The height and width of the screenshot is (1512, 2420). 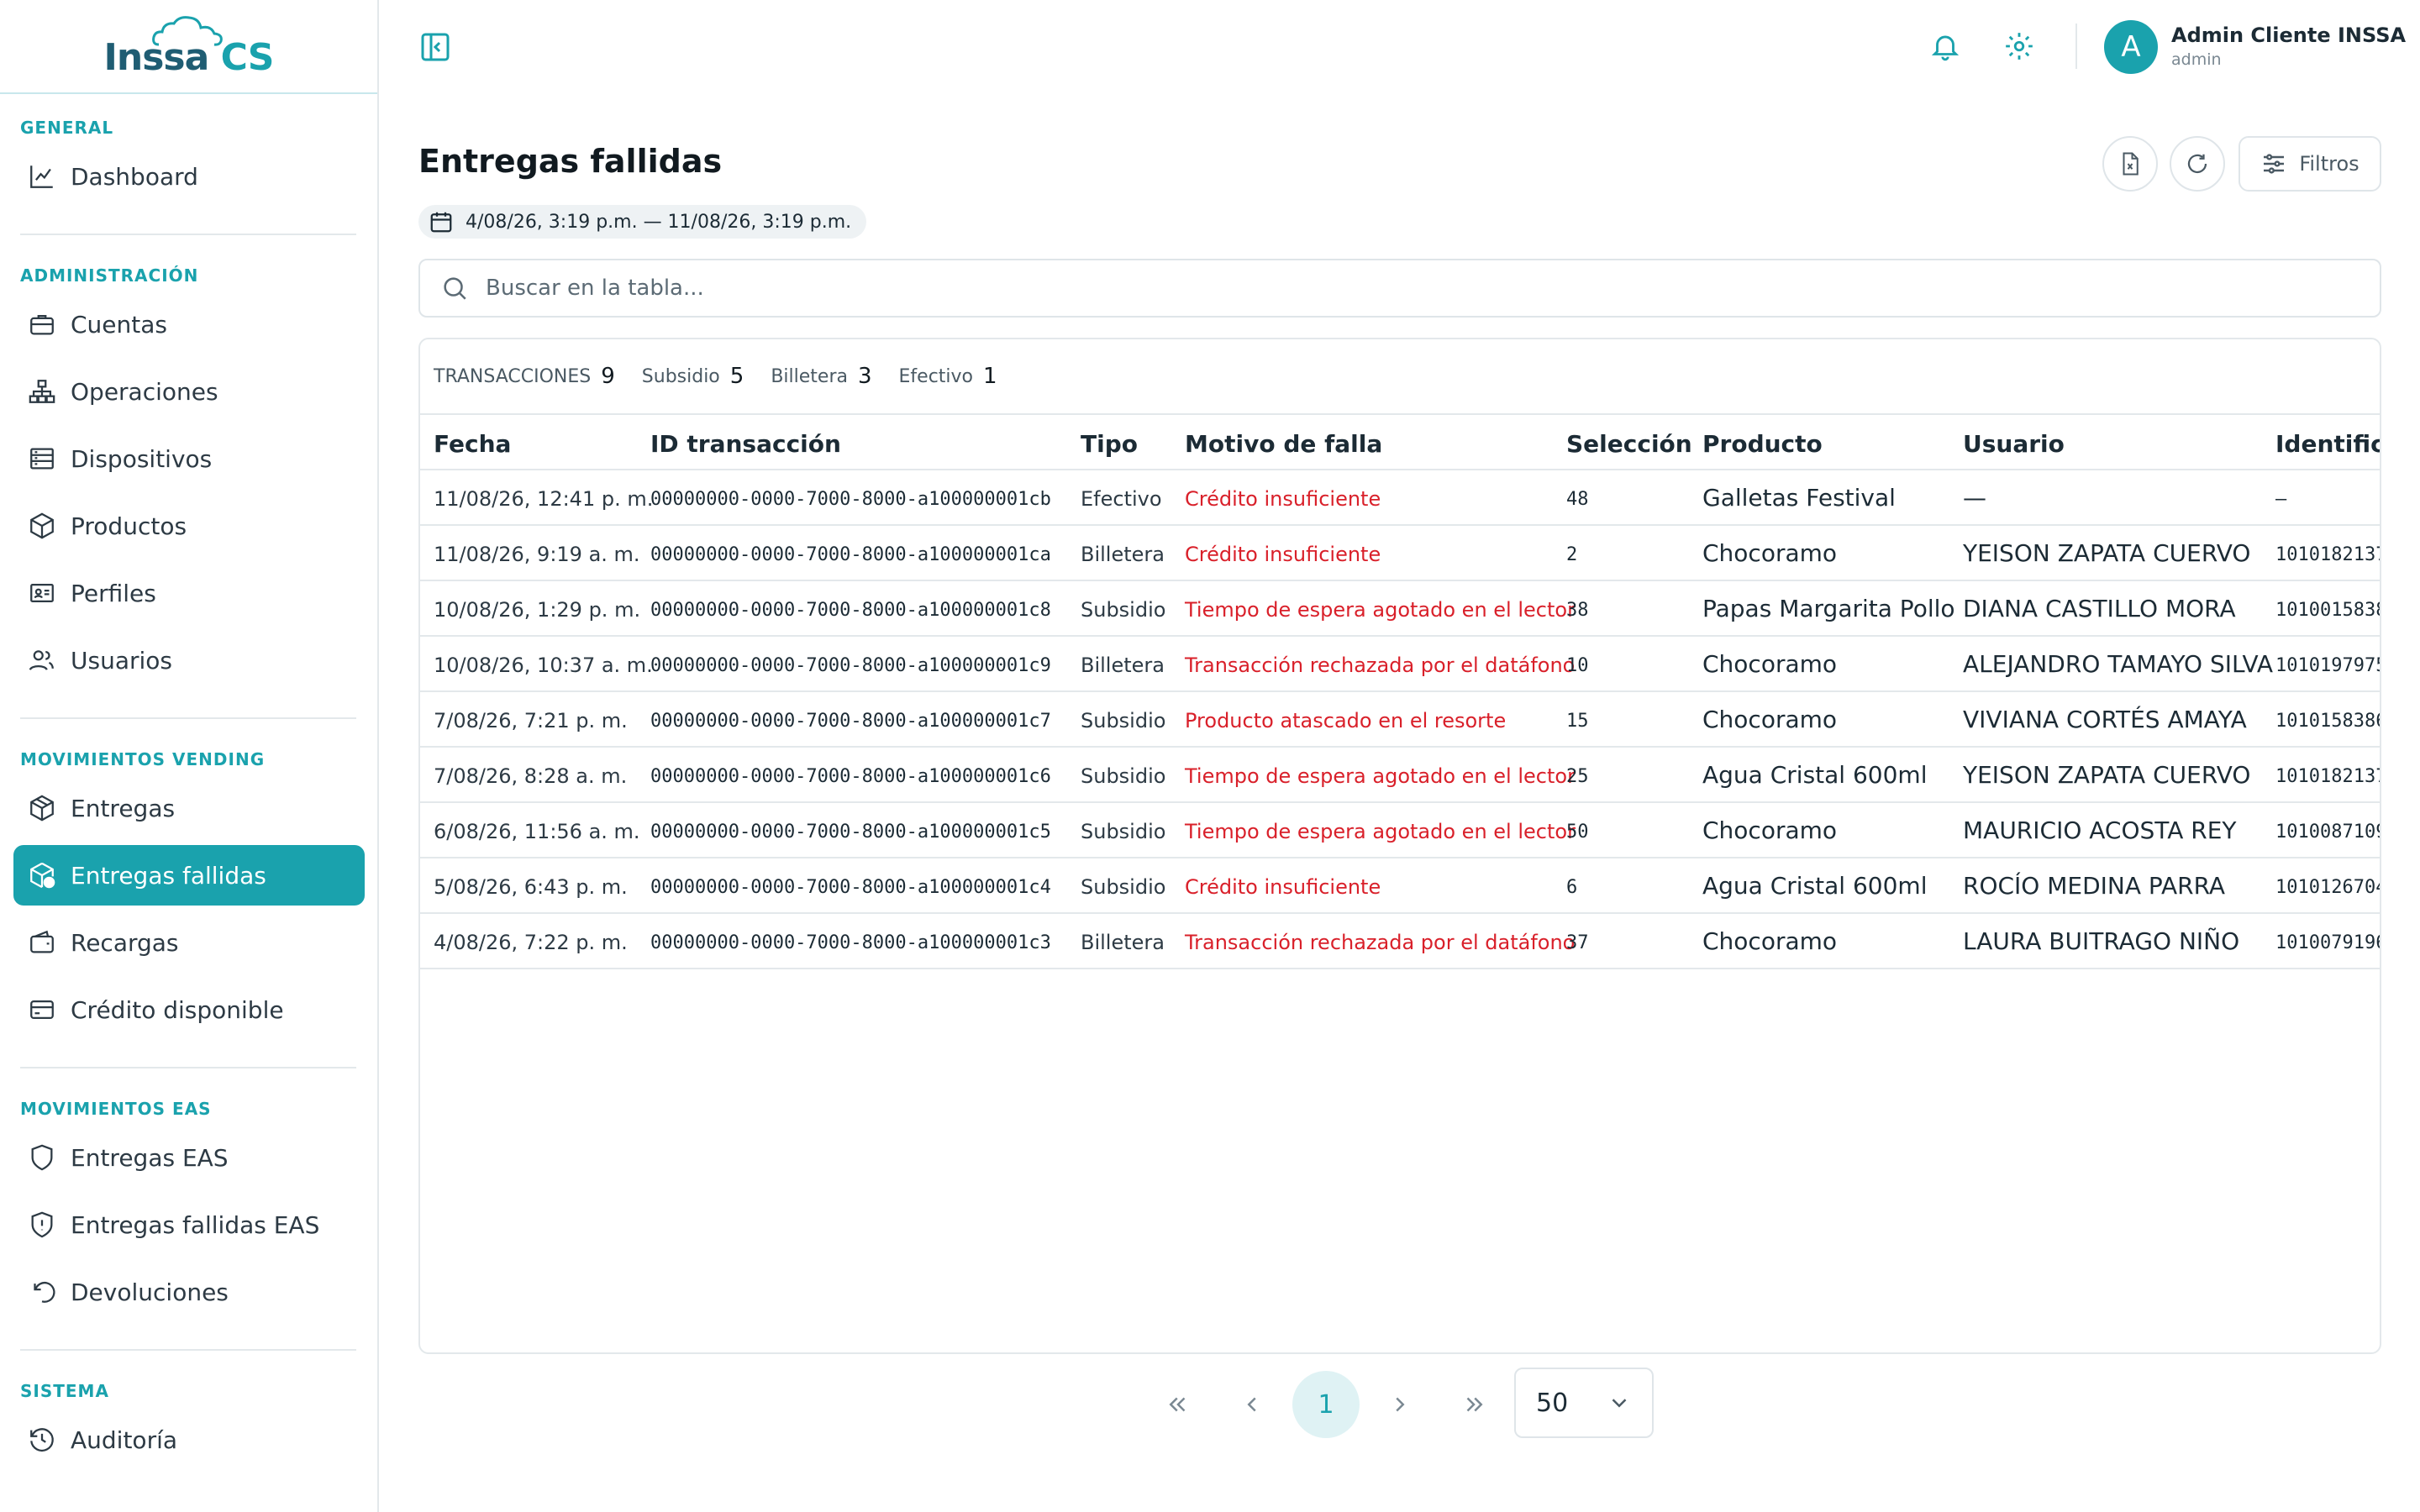 What do you see at coordinates (1252, 1404) in the screenshot?
I see `prev-page-button` at bounding box center [1252, 1404].